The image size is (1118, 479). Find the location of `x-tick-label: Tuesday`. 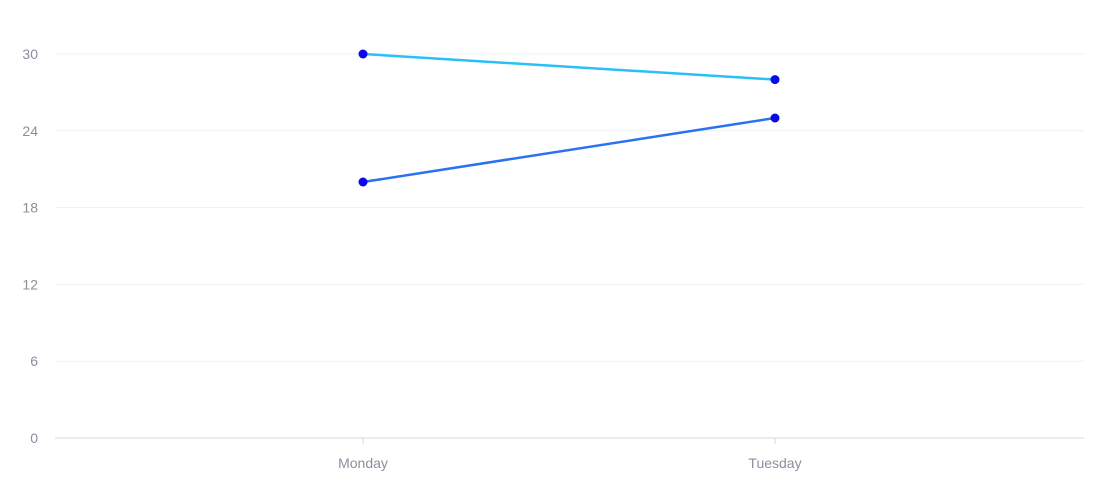

x-tick-label: Tuesday is located at coordinates (774, 463).